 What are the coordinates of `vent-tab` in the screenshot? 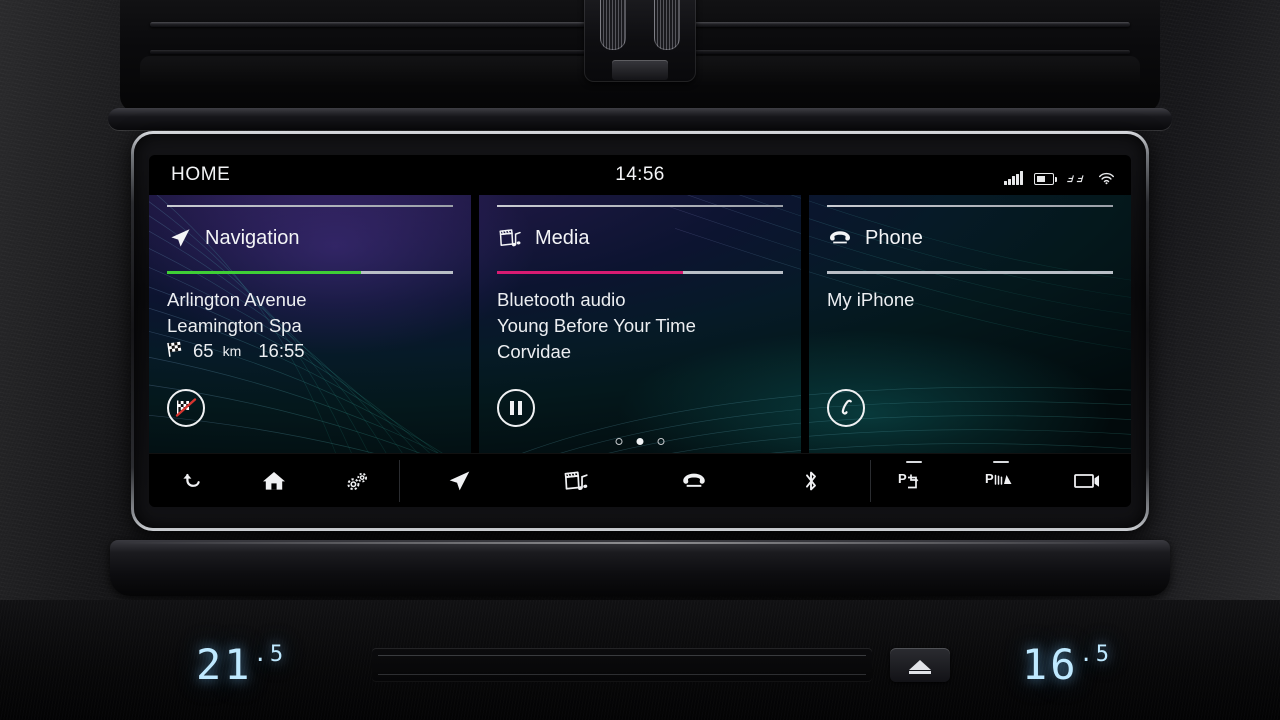 It's located at (640, 70).